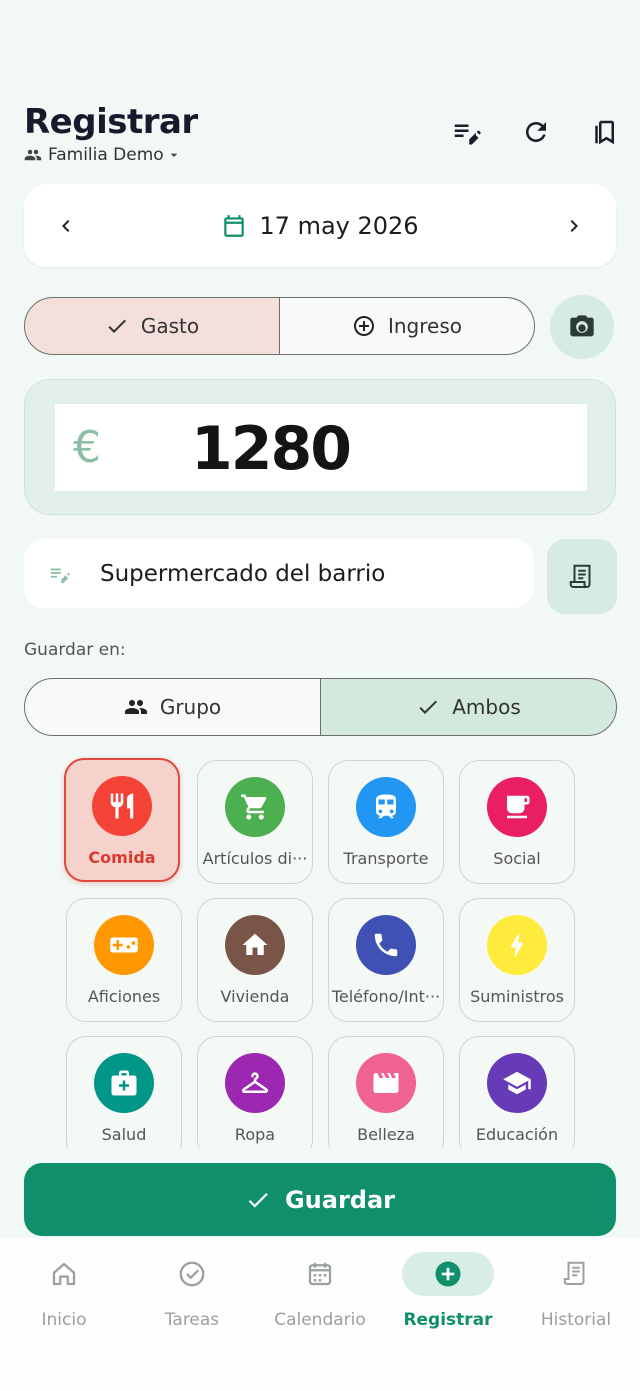  I want to click on edit-list-button, so click(466, 132).